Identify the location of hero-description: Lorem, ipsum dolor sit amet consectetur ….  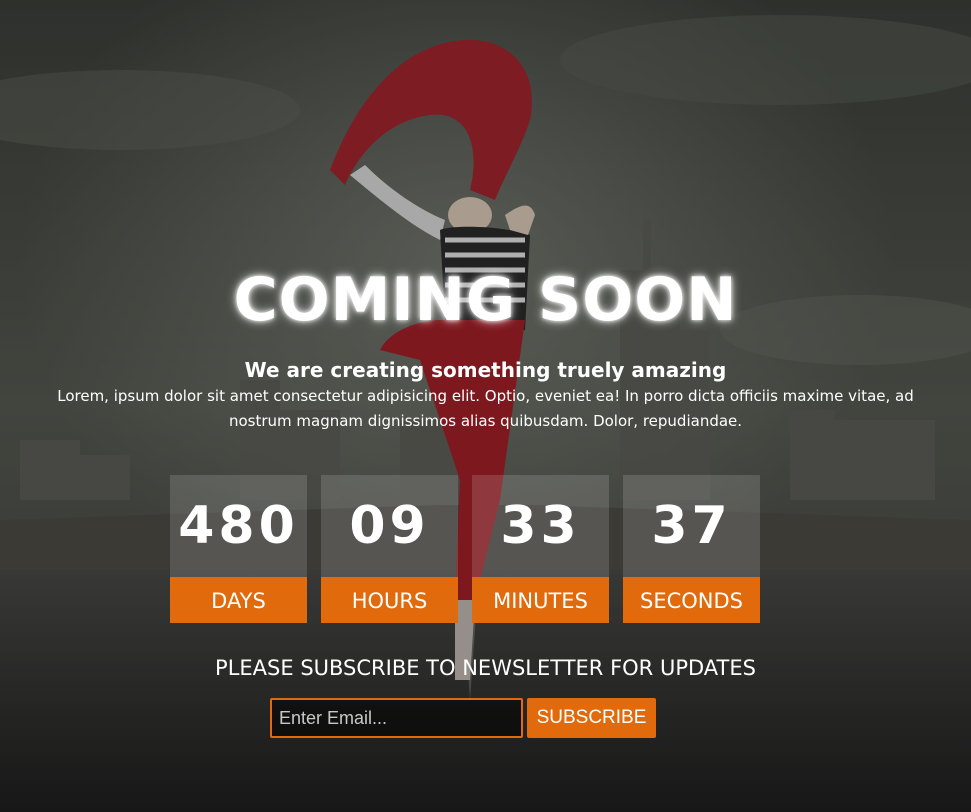
(485, 408).